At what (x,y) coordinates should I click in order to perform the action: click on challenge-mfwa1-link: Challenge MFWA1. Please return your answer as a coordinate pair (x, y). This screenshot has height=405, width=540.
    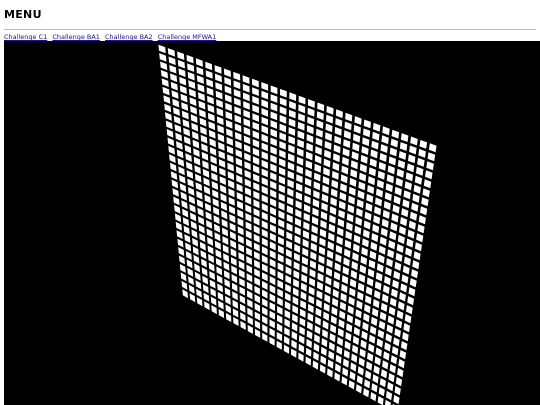
    Looking at the image, I should click on (187, 37).